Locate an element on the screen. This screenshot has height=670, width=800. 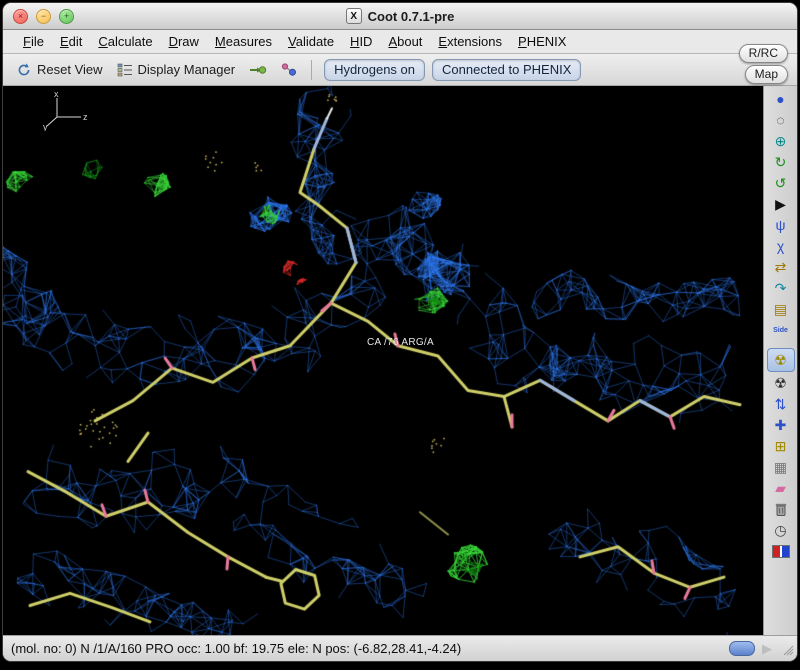
trash-icon is located at coordinates (781, 509).